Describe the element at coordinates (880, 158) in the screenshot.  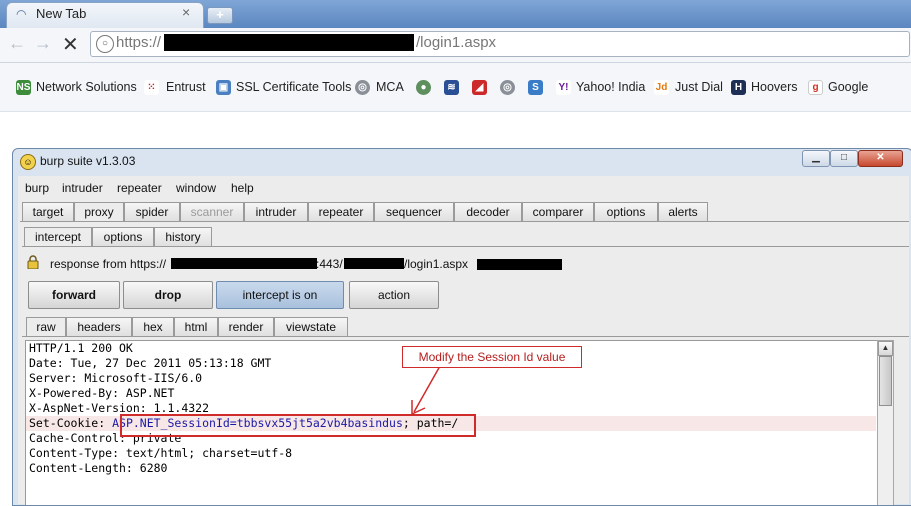
I see `close-window-button: ✕` at that location.